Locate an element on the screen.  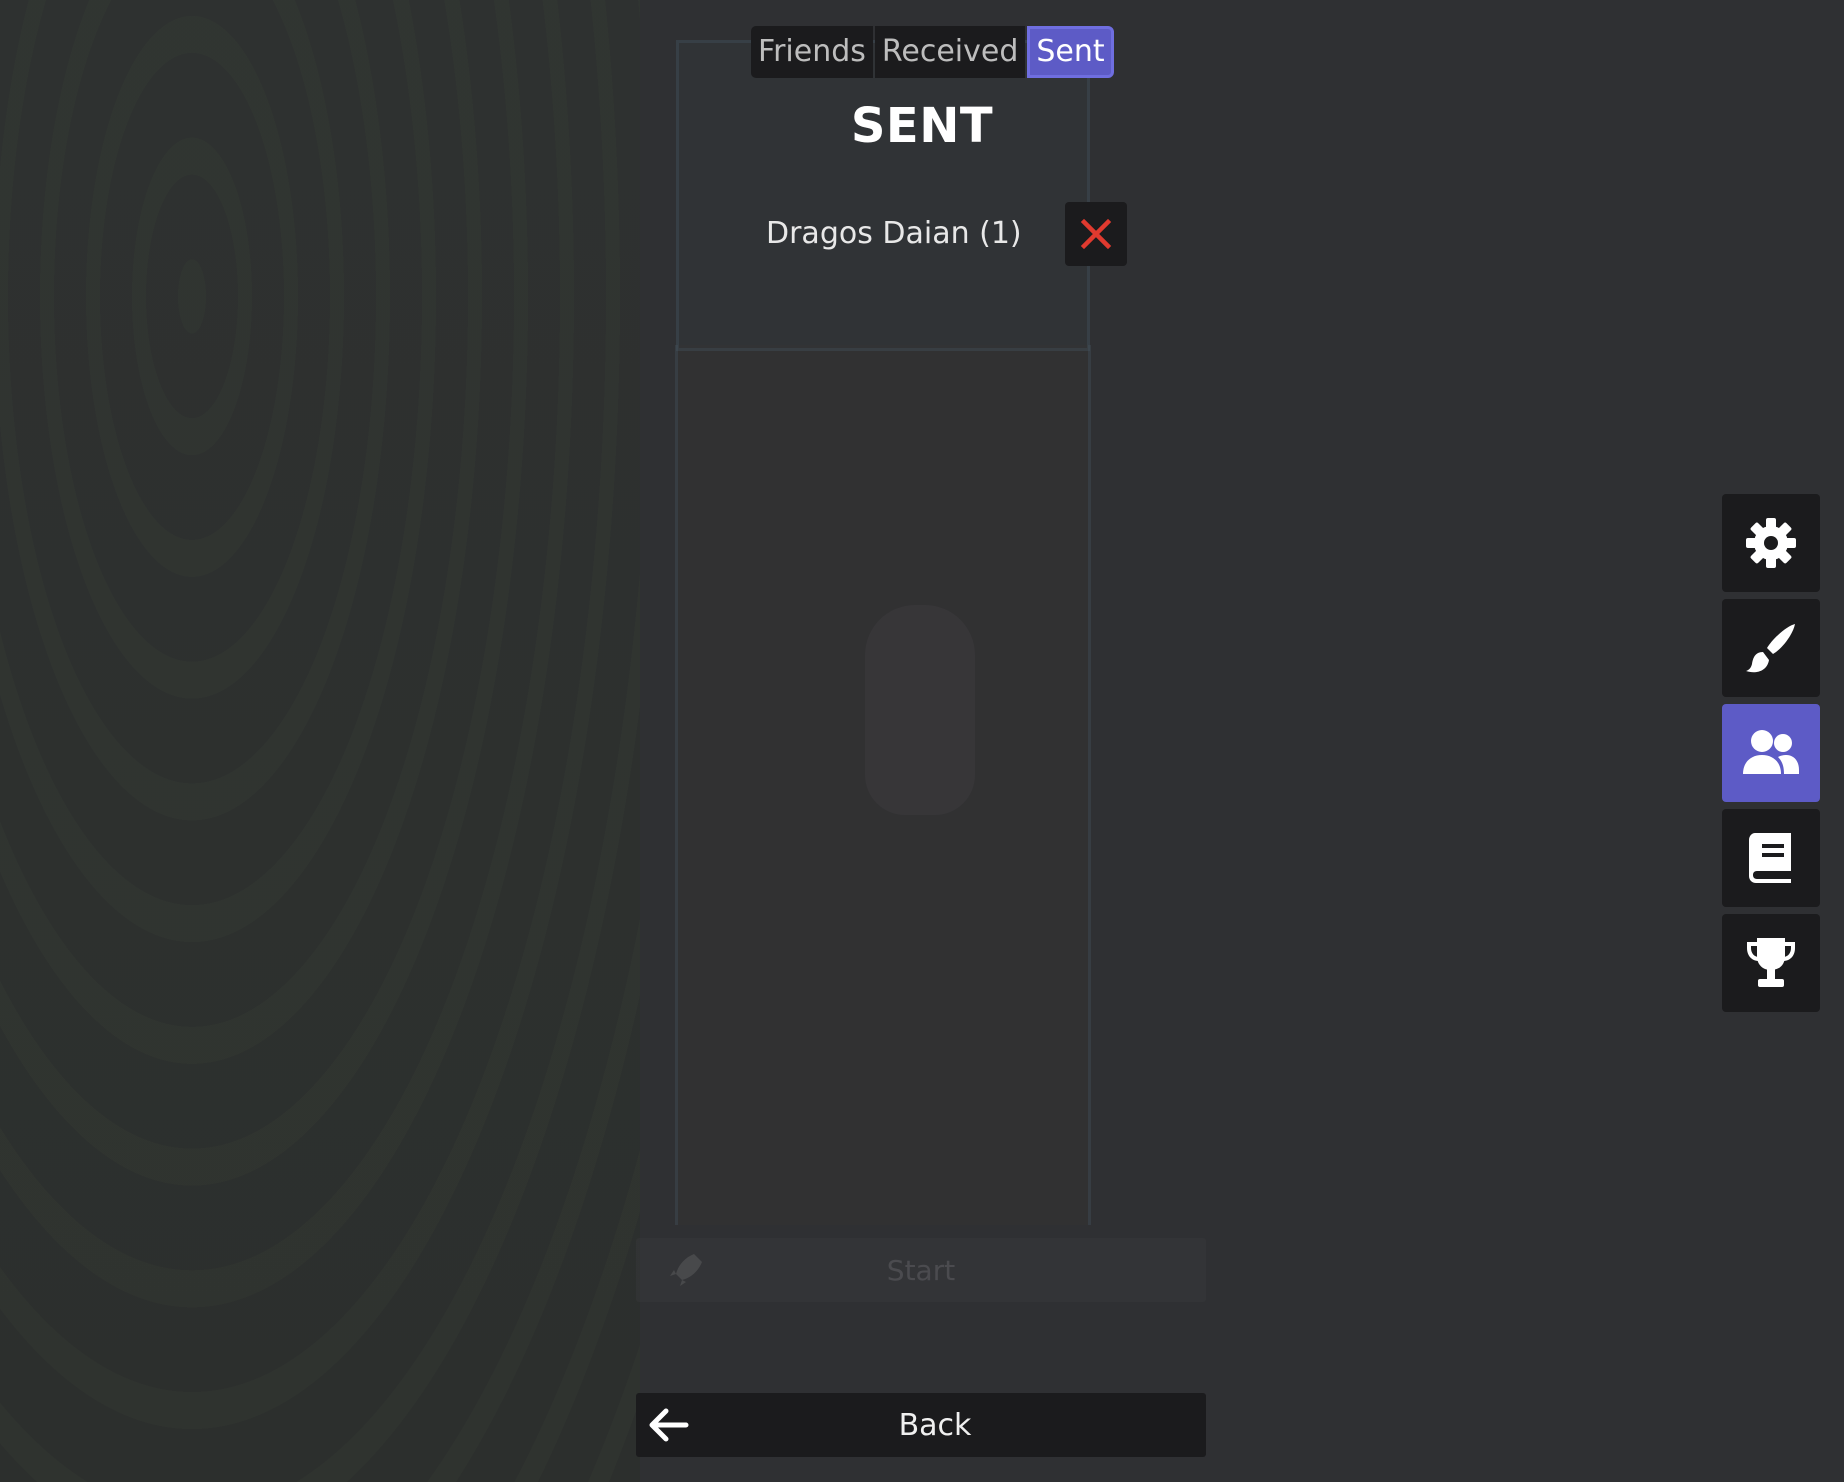
customize-button is located at coordinates (1771, 648).